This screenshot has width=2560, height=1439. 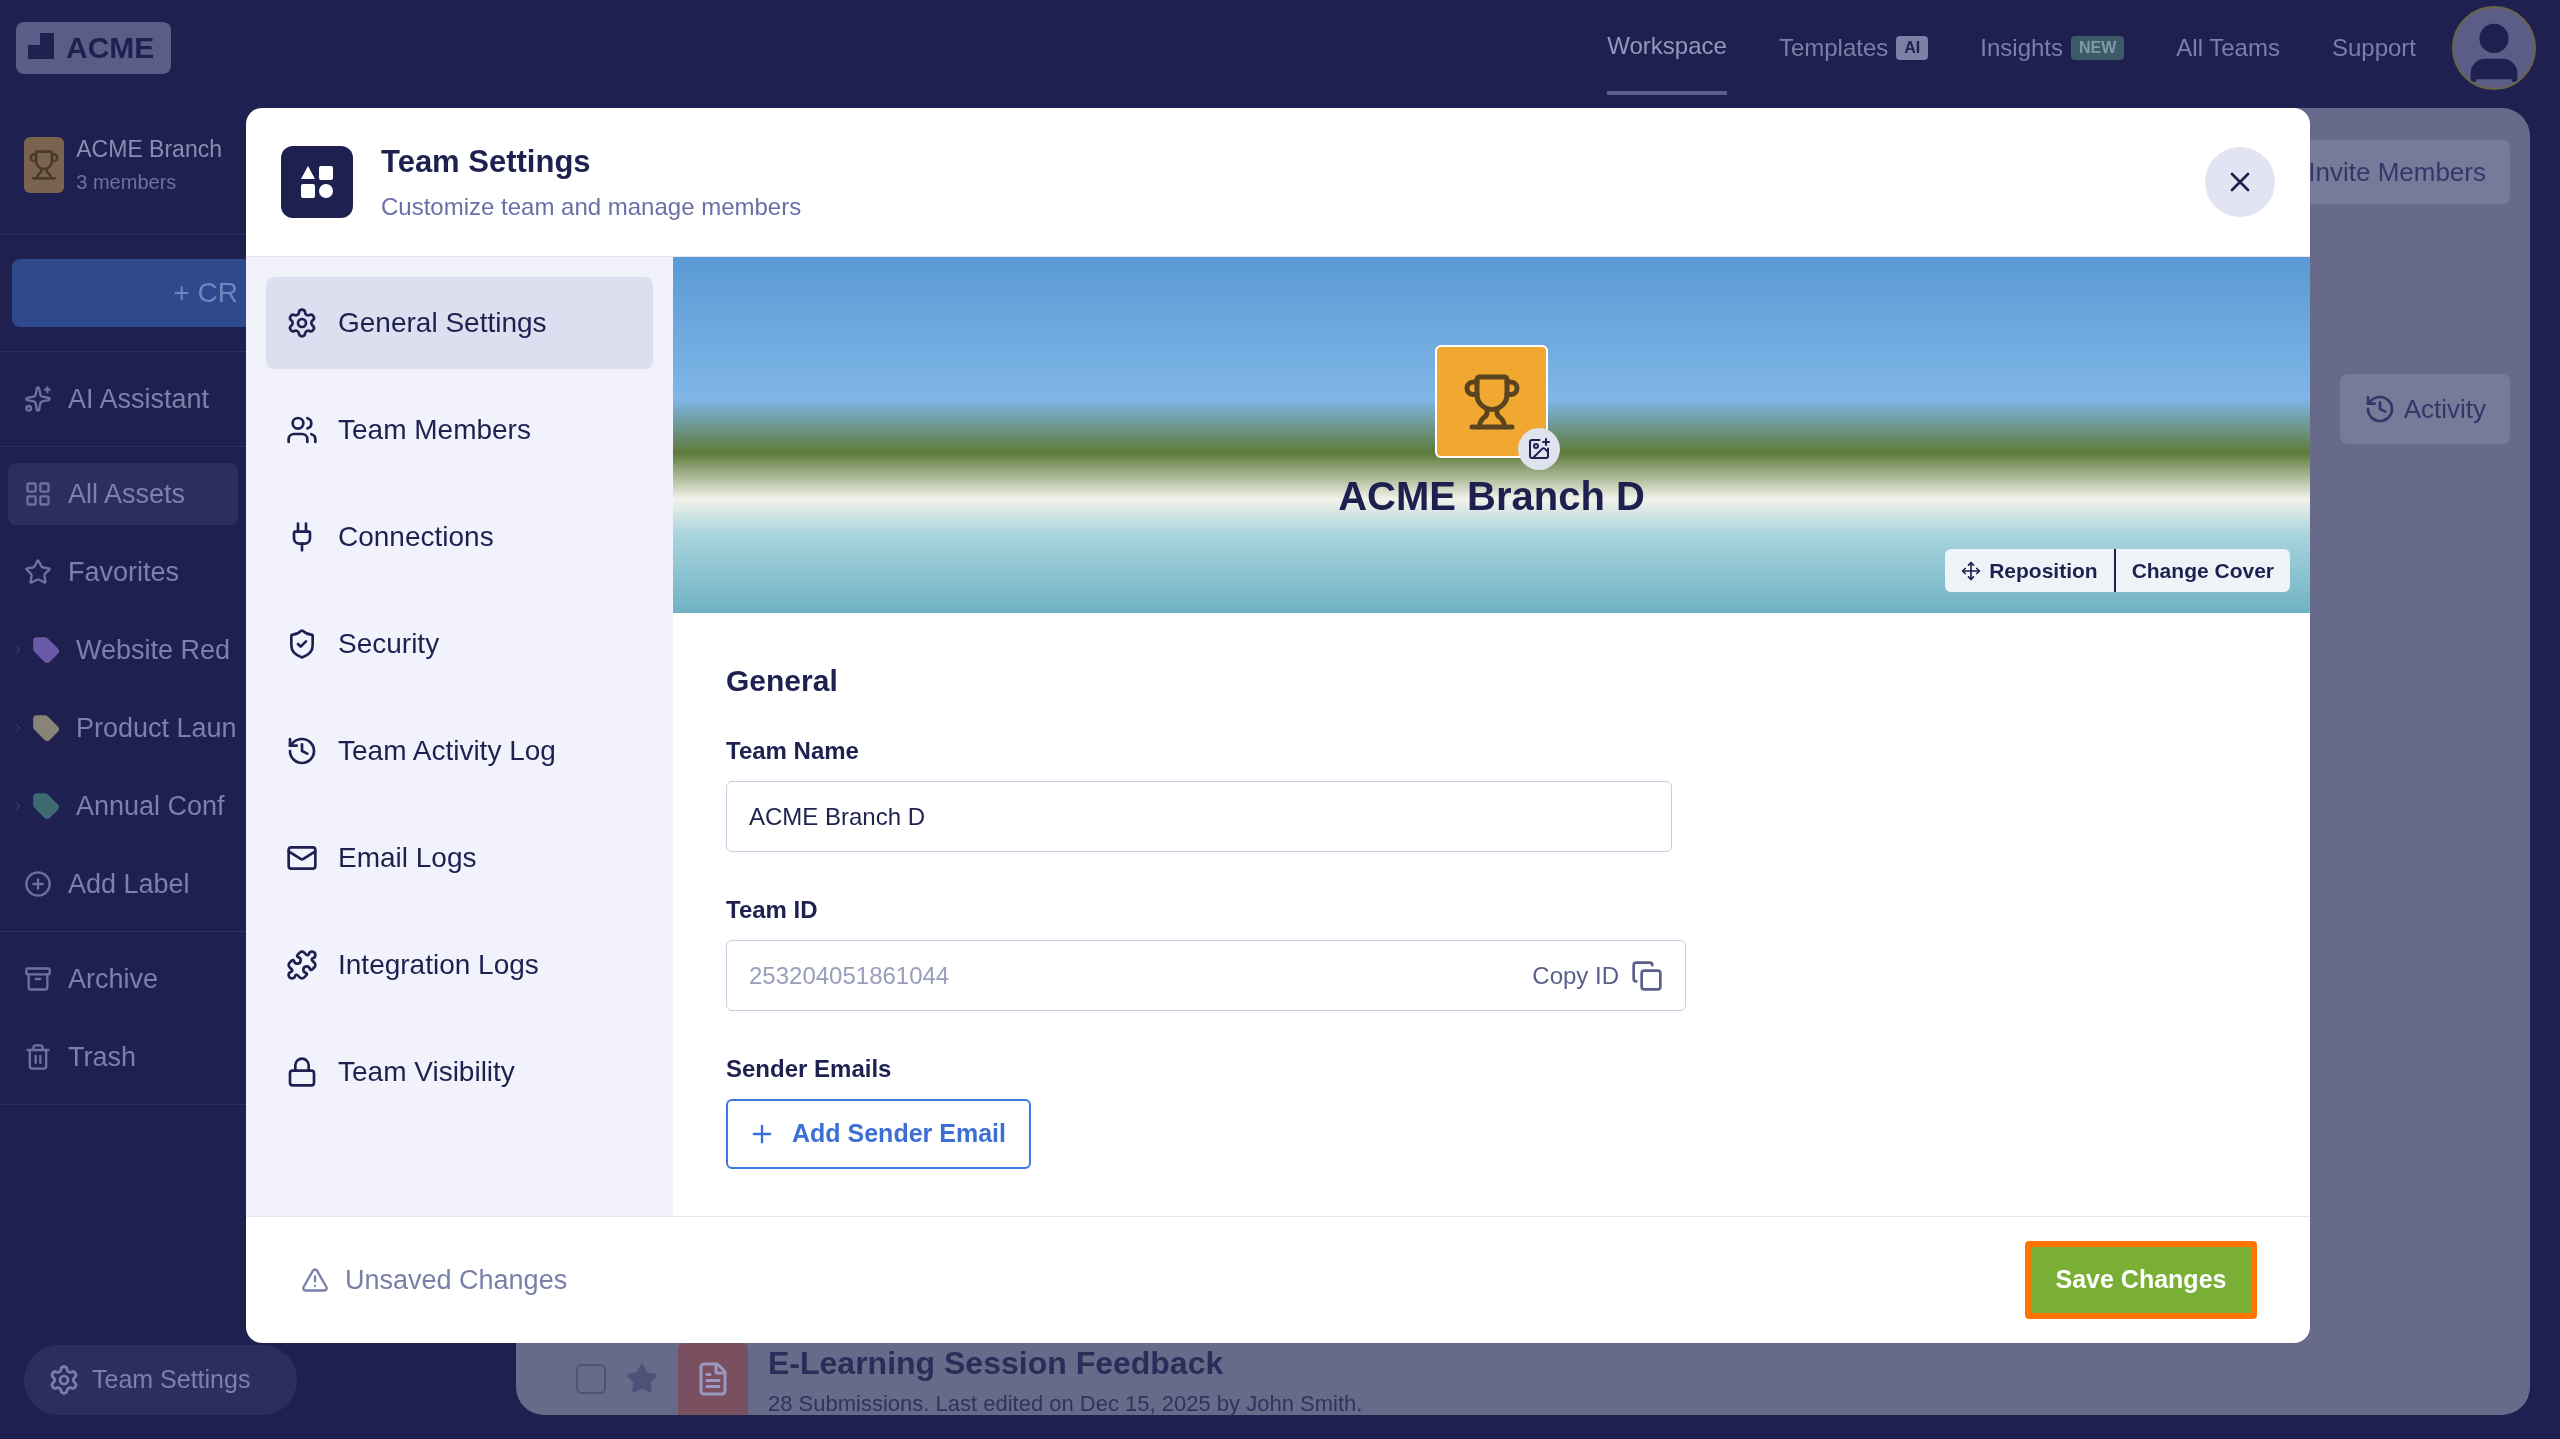 What do you see at coordinates (64, 1380) in the screenshot?
I see `settings-icon` at bounding box center [64, 1380].